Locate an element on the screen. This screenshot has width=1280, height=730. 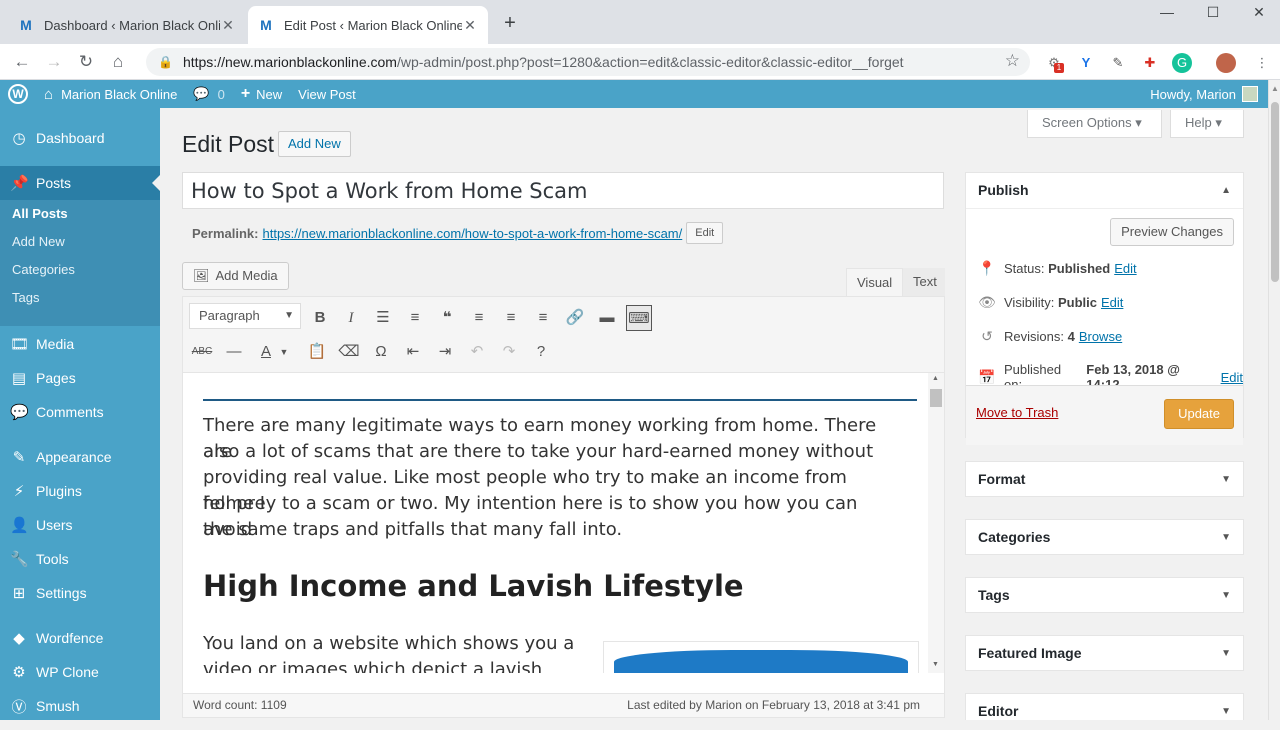
paste-text-icon: 📋 is located at coordinates (317, 352).